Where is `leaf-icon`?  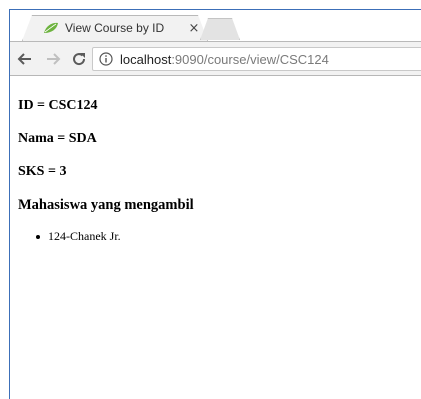 leaf-icon is located at coordinates (51, 27).